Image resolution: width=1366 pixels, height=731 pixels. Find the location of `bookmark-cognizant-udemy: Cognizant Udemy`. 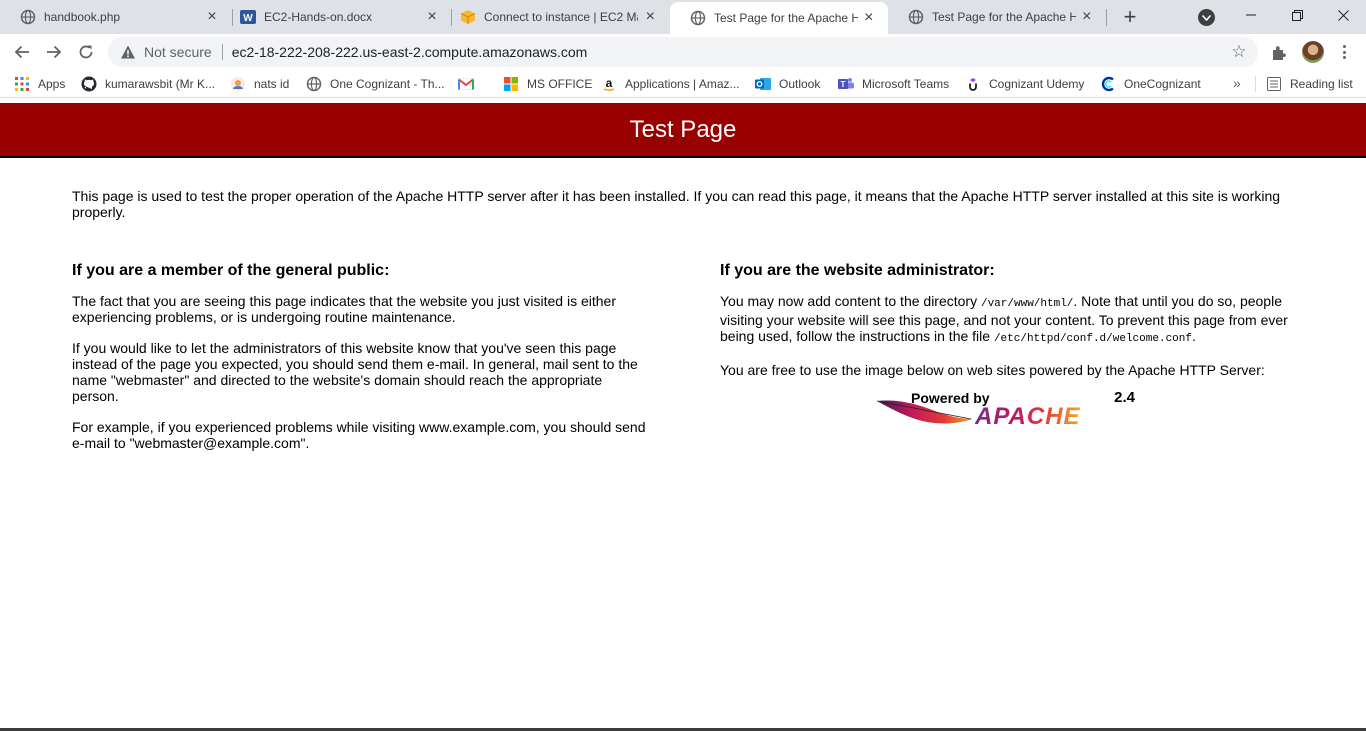

bookmark-cognizant-udemy: Cognizant Udemy is located at coordinates (1024, 84).